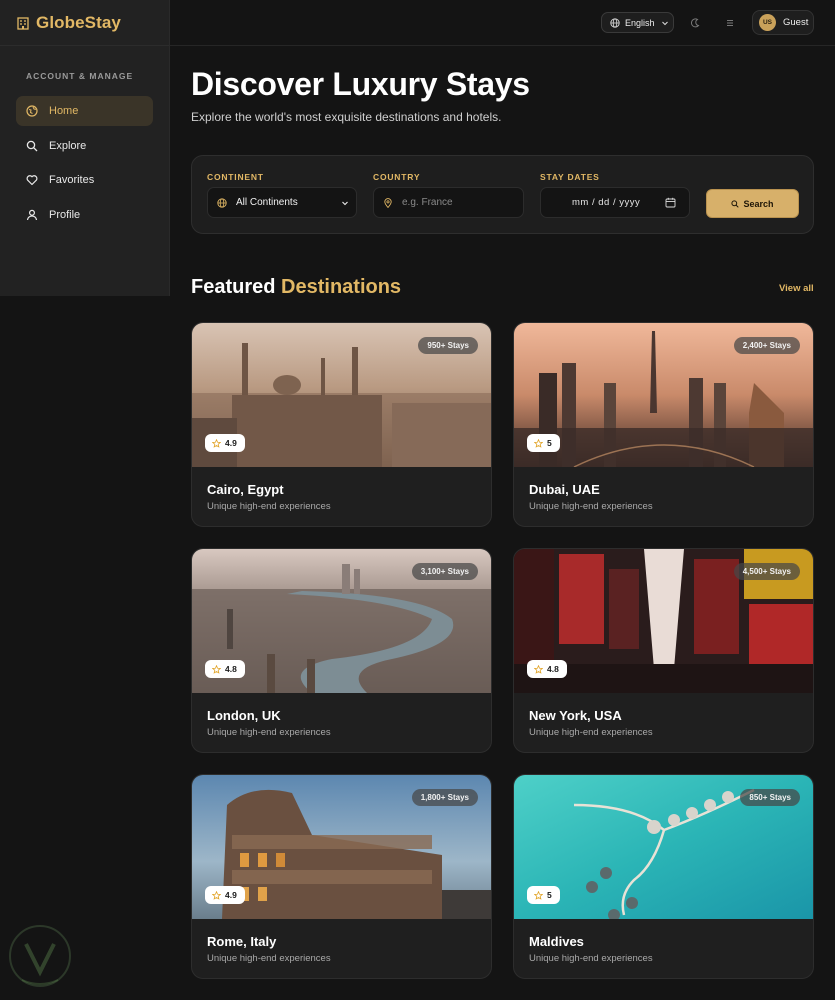  Describe the element at coordinates (233, 287) in the screenshot. I see `featured-title-main: Featured` at that location.